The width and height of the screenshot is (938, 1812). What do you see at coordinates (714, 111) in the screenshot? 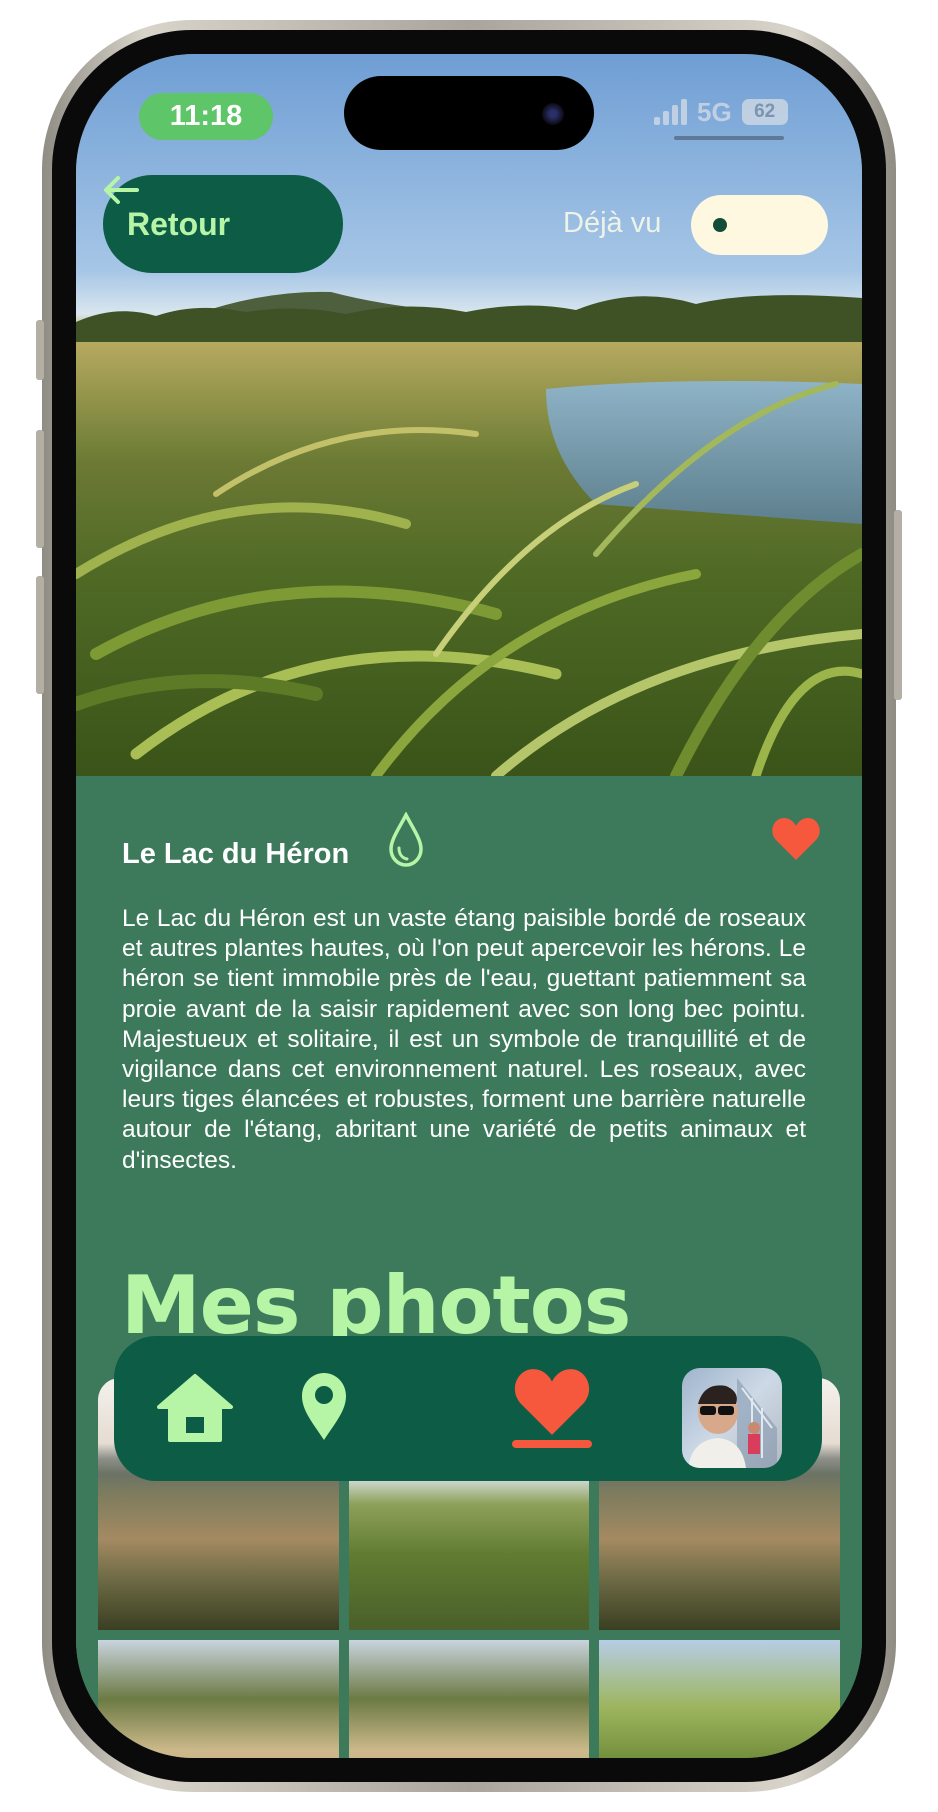
I see `network-type: 5G` at bounding box center [714, 111].